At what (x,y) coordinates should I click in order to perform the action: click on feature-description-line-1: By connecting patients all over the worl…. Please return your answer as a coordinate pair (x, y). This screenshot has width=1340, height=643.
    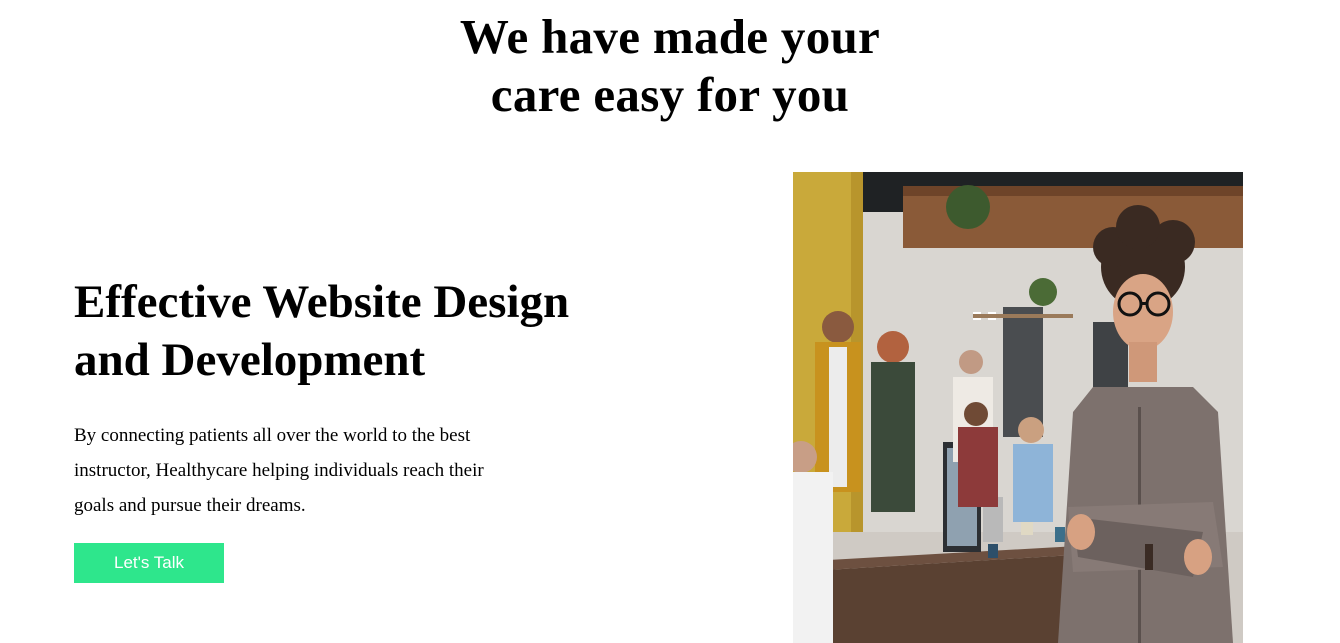
    Looking at the image, I should click on (272, 435).